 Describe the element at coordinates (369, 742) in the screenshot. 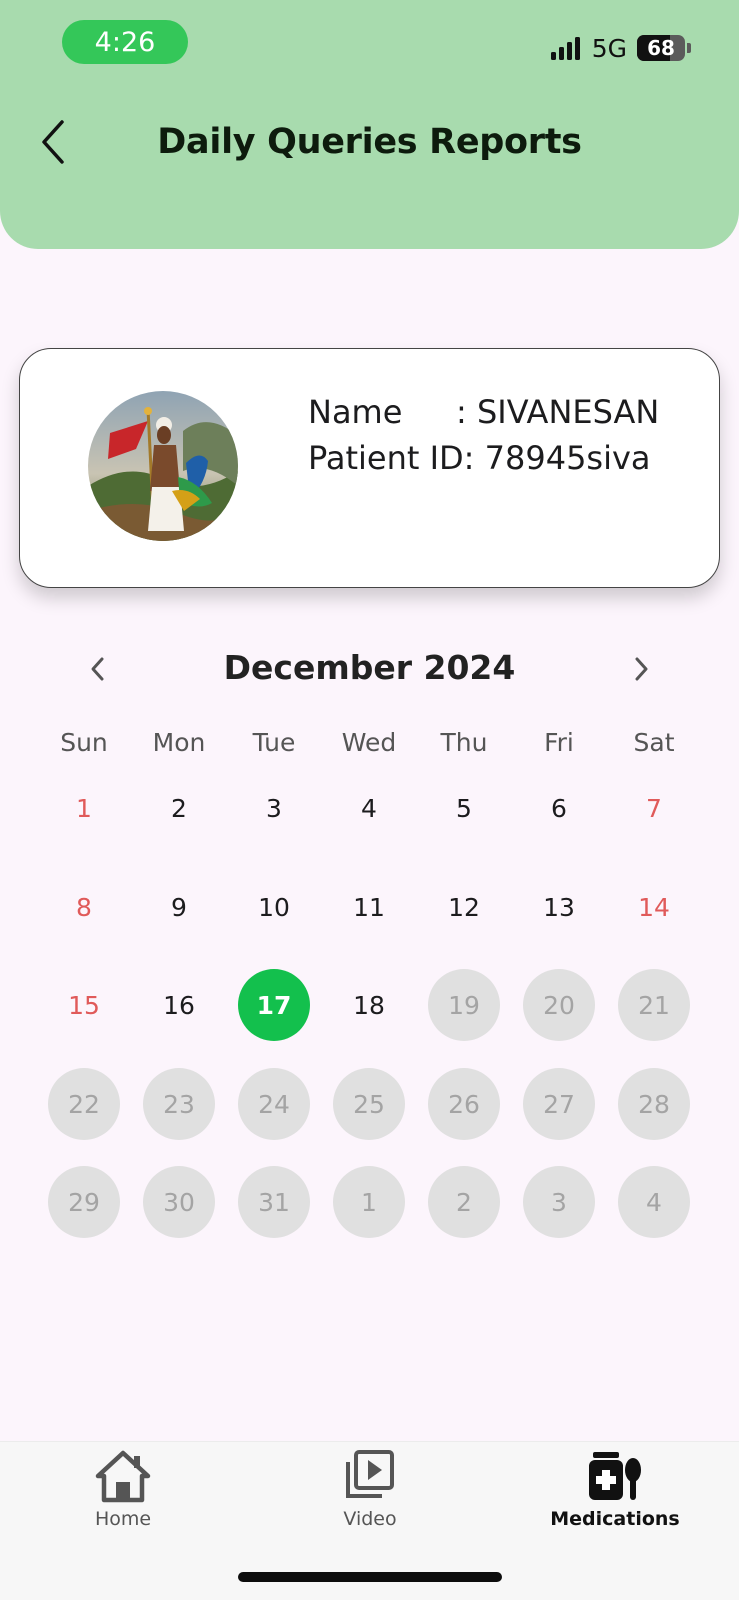

I see `weekday-wed: Wed` at that location.